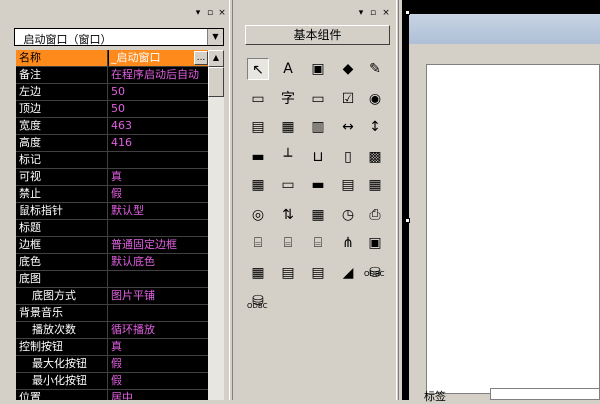 Image resolution: width=600 pixels, height=404 pixels. Describe the element at coordinates (288, 185) in the screenshot. I see `statusbar-icon: ▭` at that location.